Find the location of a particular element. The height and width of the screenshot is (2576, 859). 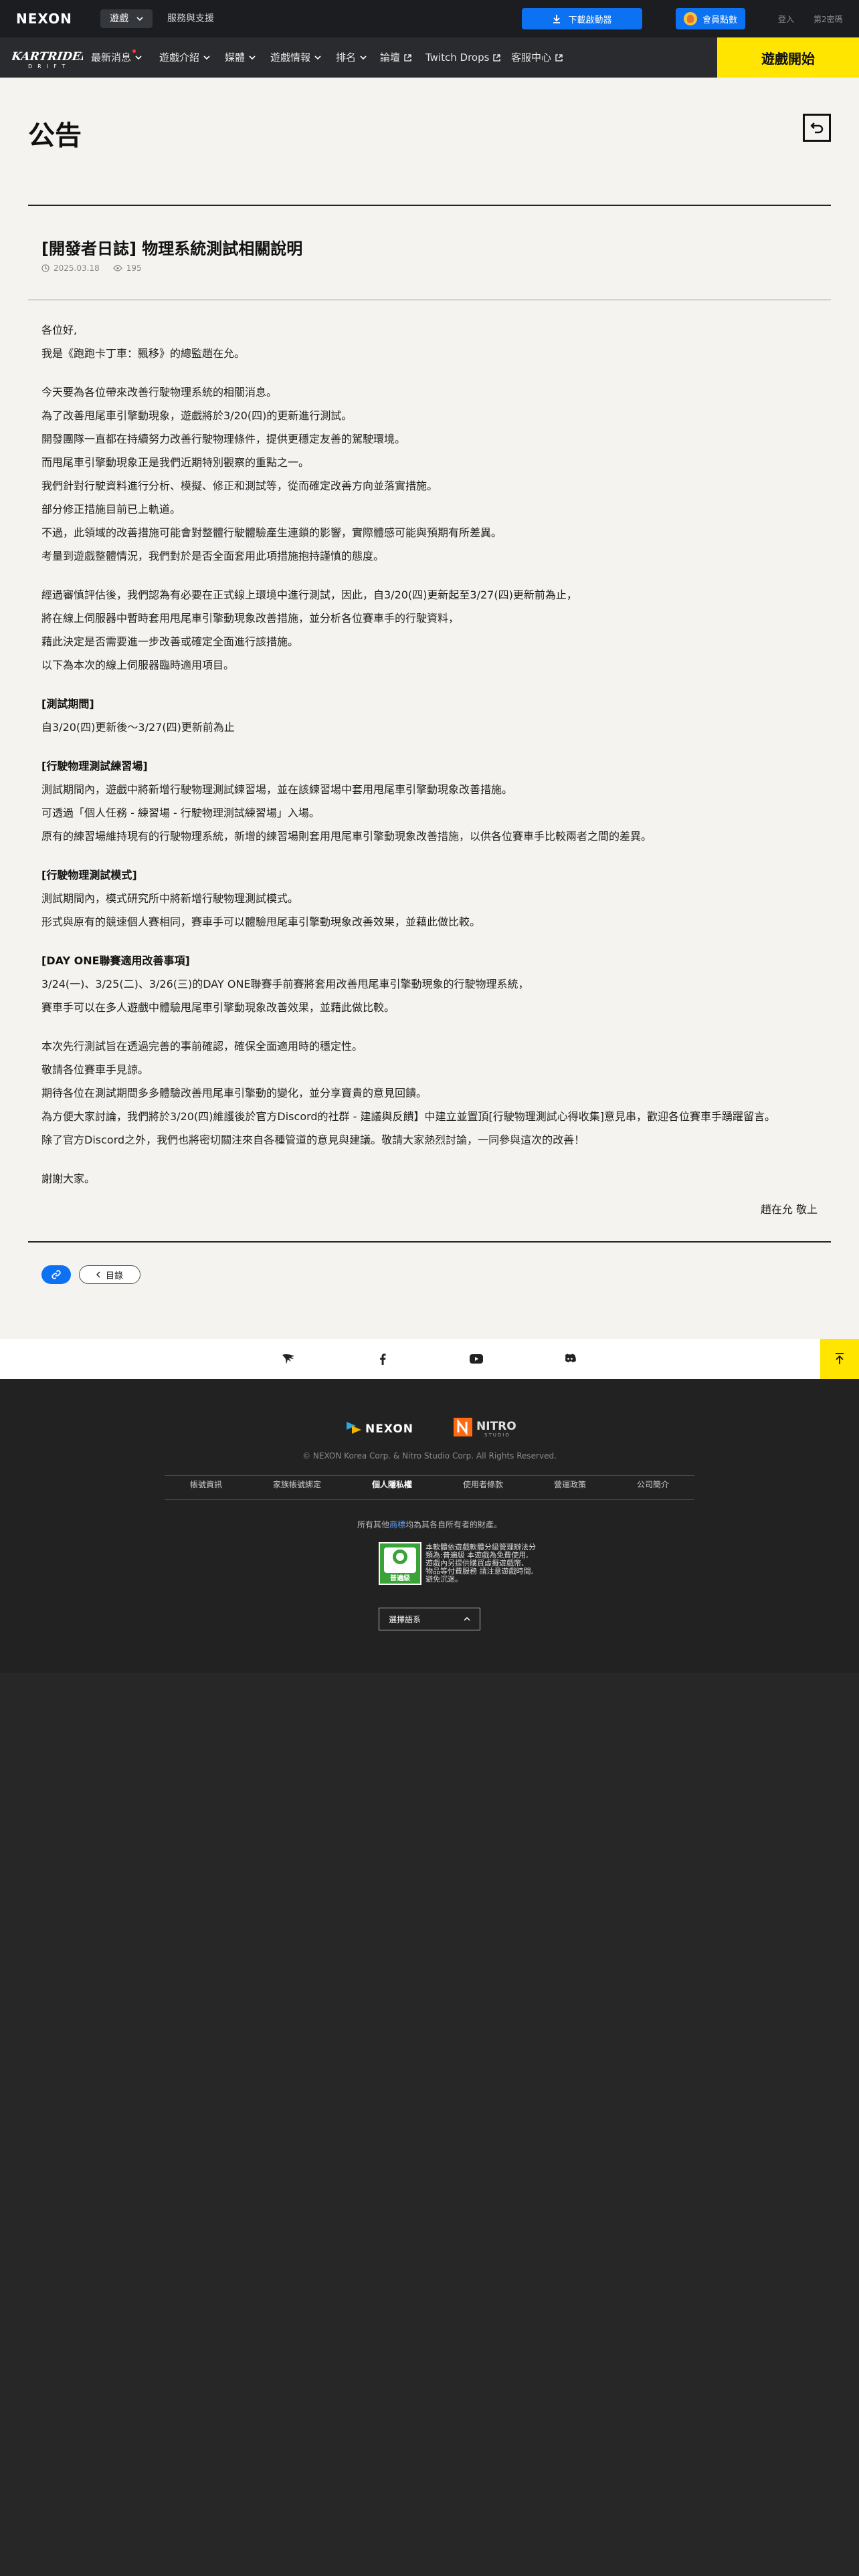

language-select-label: 選擇語系 is located at coordinates (405, 1619).